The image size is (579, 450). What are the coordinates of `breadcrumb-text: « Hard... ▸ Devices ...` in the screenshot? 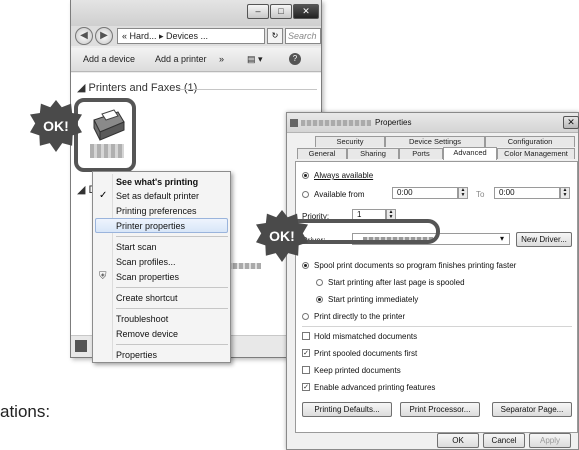 It's located at (165, 36).